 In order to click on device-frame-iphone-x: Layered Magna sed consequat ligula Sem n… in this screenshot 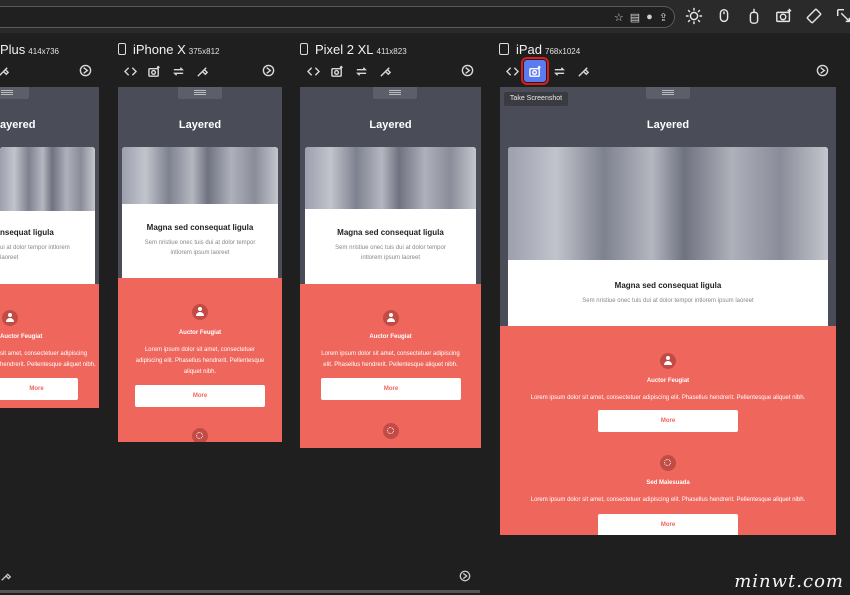, I will do `click(200, 264)`.